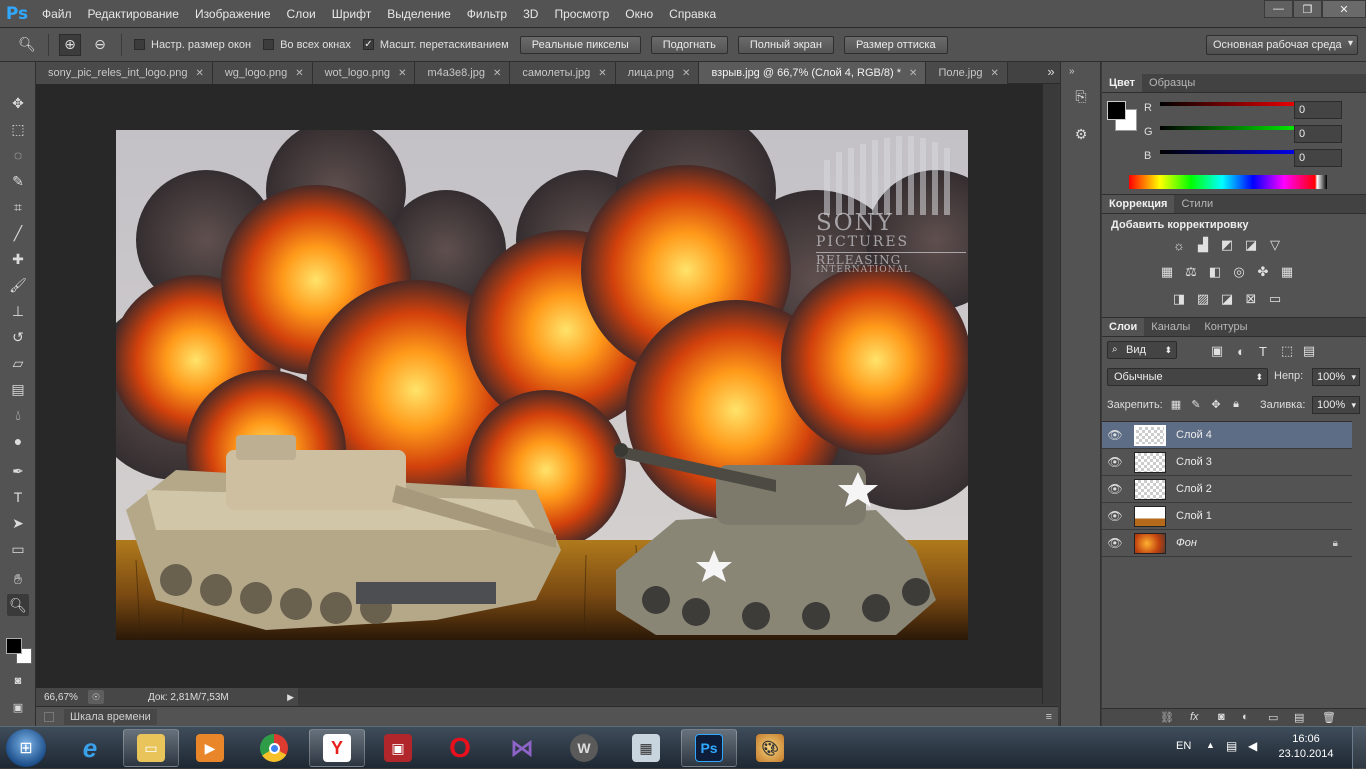 The width and height of the screenshot is (1366, 769). I want to click on tab-styles: Стили, so click(1197, 204).